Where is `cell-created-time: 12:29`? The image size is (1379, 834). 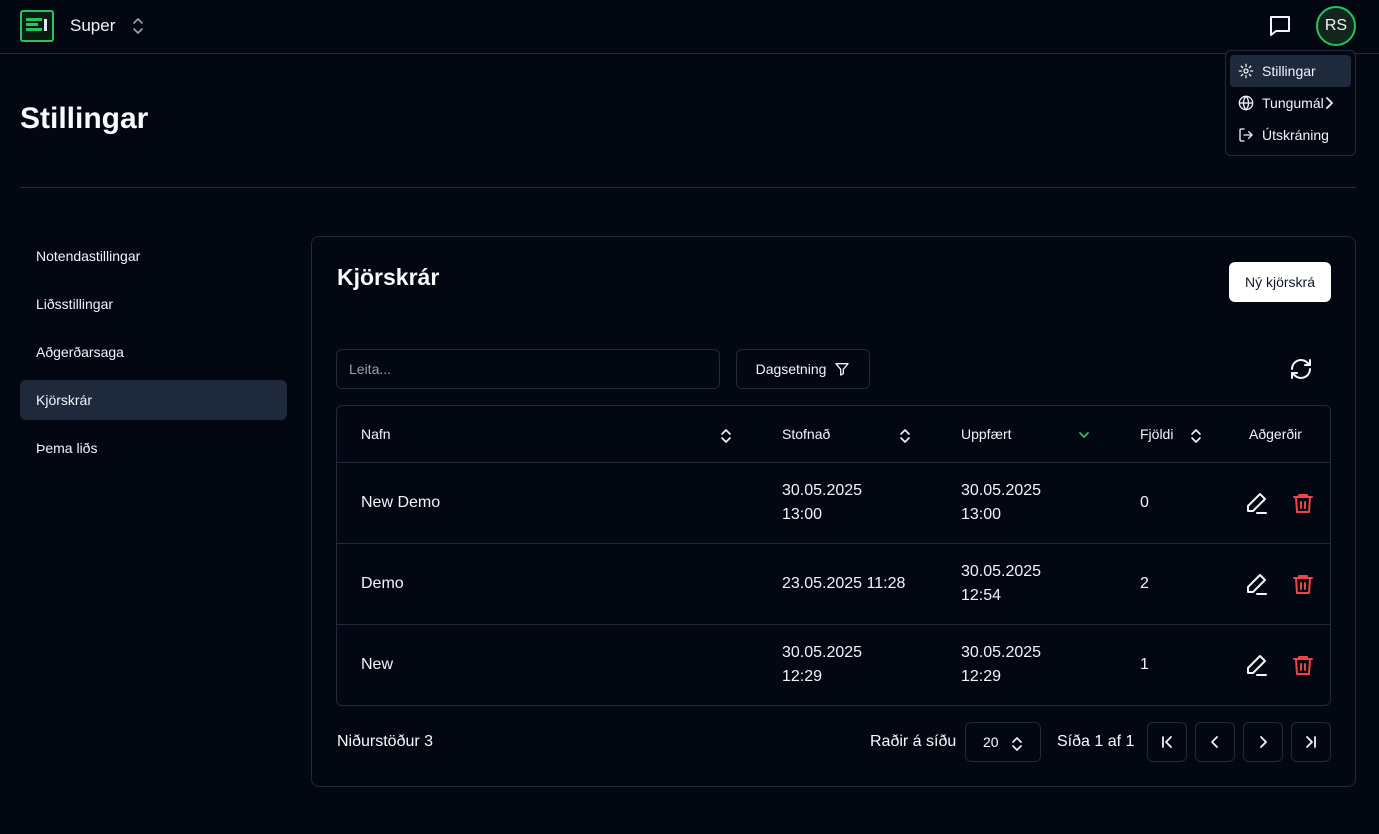 cell-created-time: 12:29 is located at coordinates (802, 676).